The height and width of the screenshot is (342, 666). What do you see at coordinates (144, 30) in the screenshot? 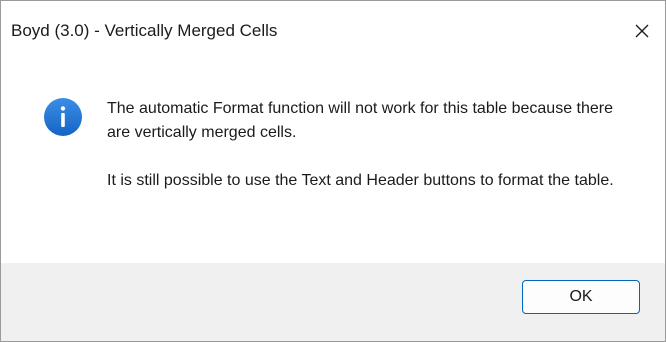
I see `window-title: Boyd (3.0) - Vertically Merged Cells` at bounding box center [144, 30].